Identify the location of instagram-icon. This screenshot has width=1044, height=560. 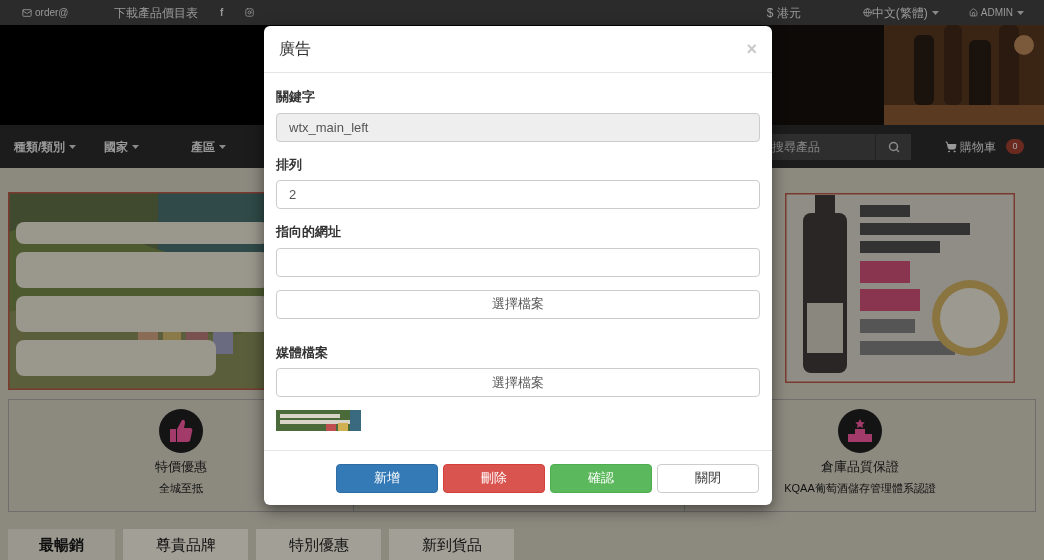
(250, 12).